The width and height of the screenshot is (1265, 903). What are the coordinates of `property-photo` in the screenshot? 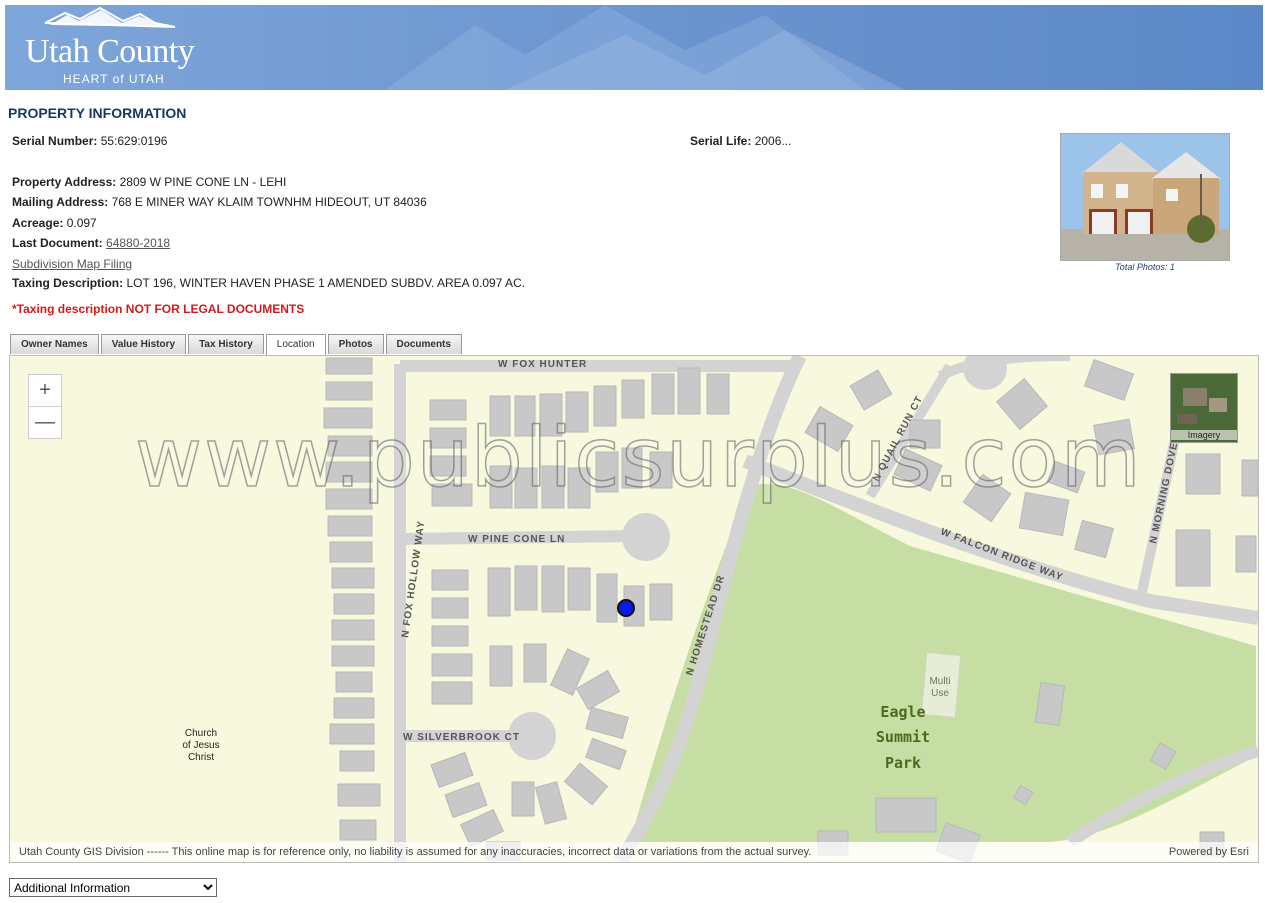 It's located at (1145, 197).